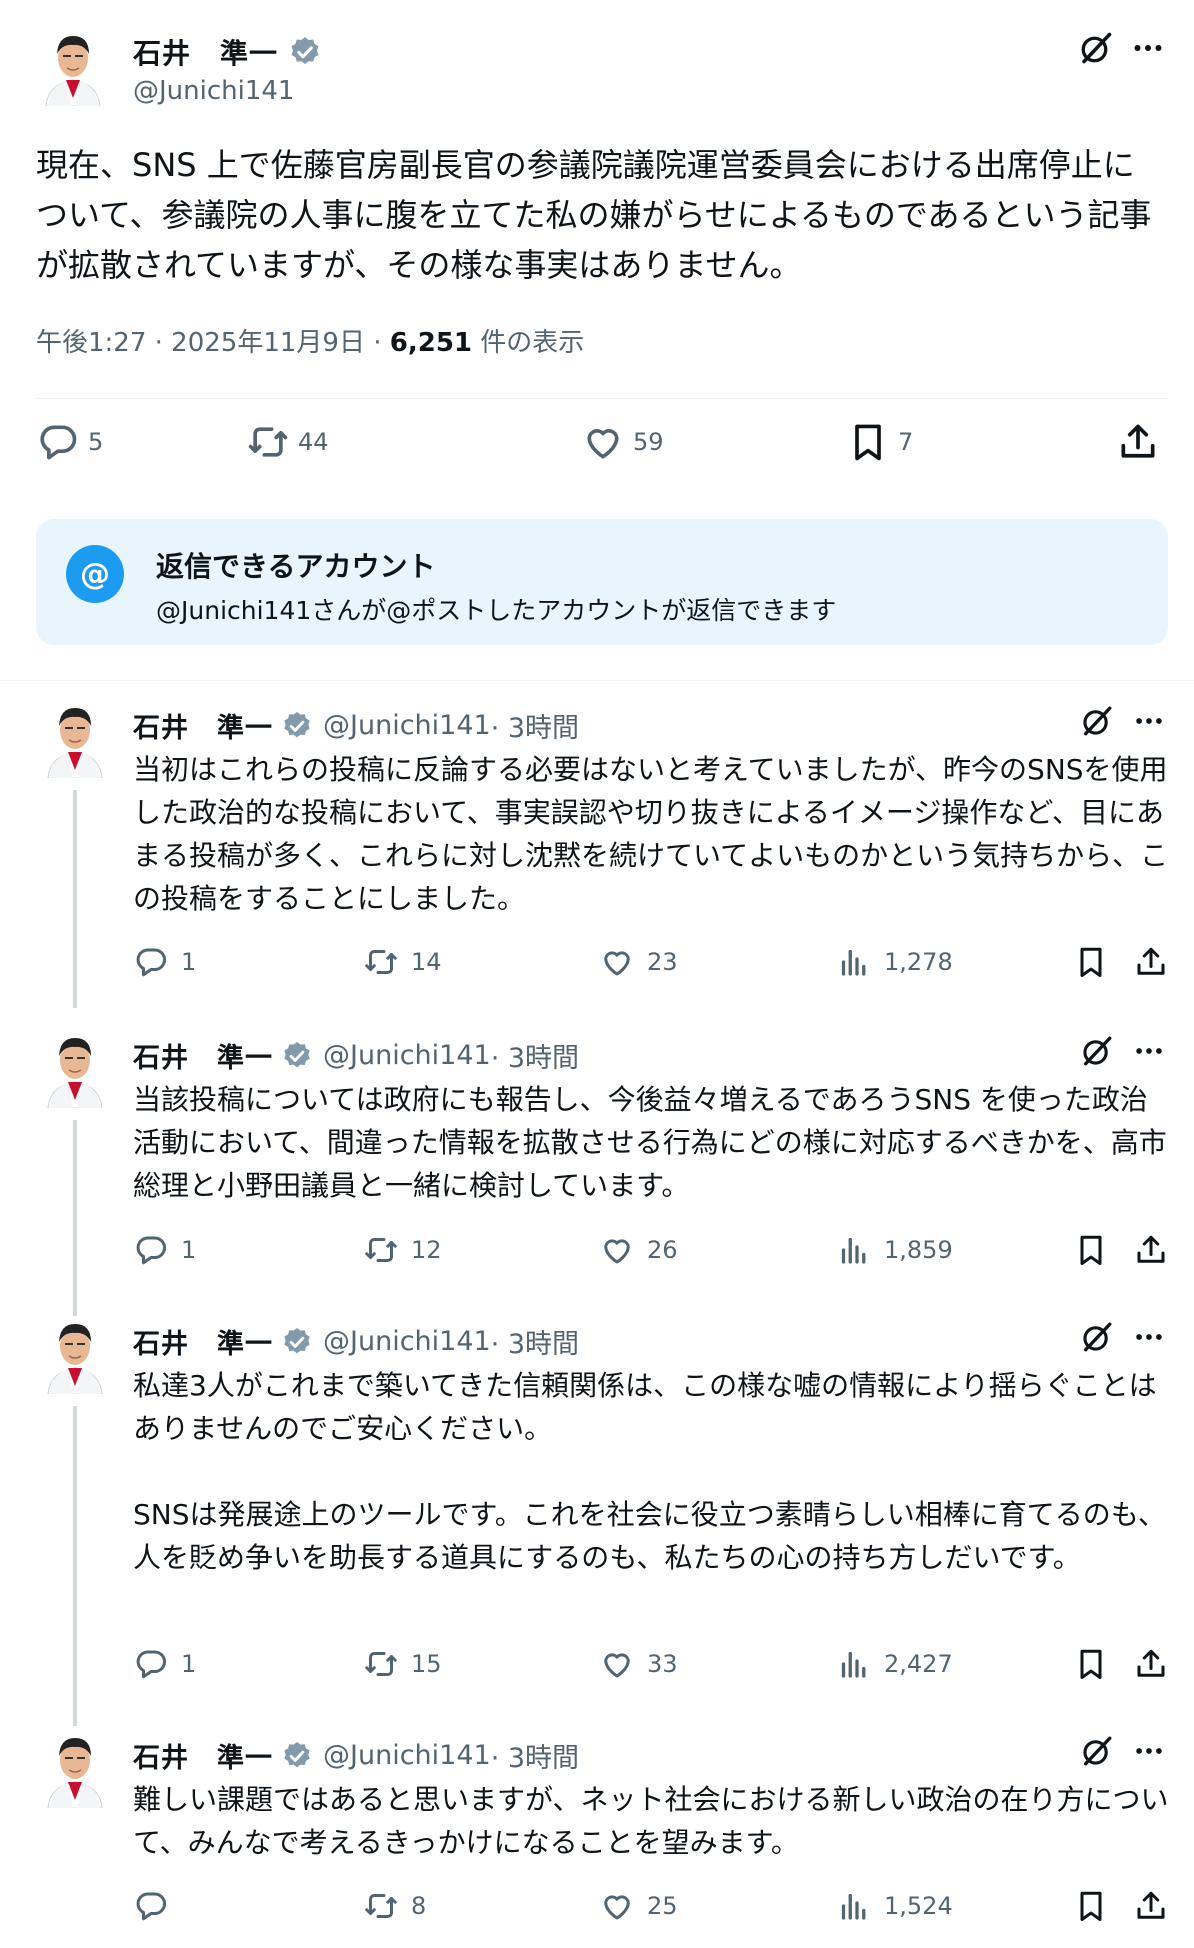 This screenshot has width=1194, height=1948. What do you see at coordinates (638, 1664) in the screenshot?
I see `like-button: 33` at bounding box center [638, 1664].